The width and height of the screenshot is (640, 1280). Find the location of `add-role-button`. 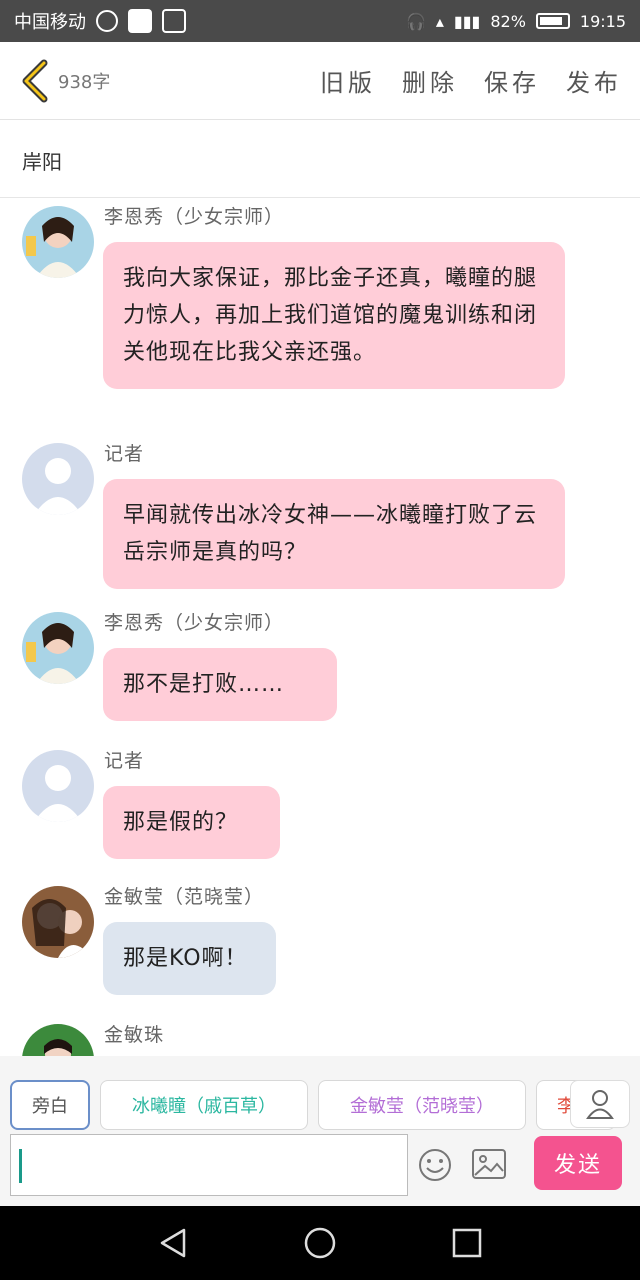

add-role-button is located at coordinates (600, 1104).